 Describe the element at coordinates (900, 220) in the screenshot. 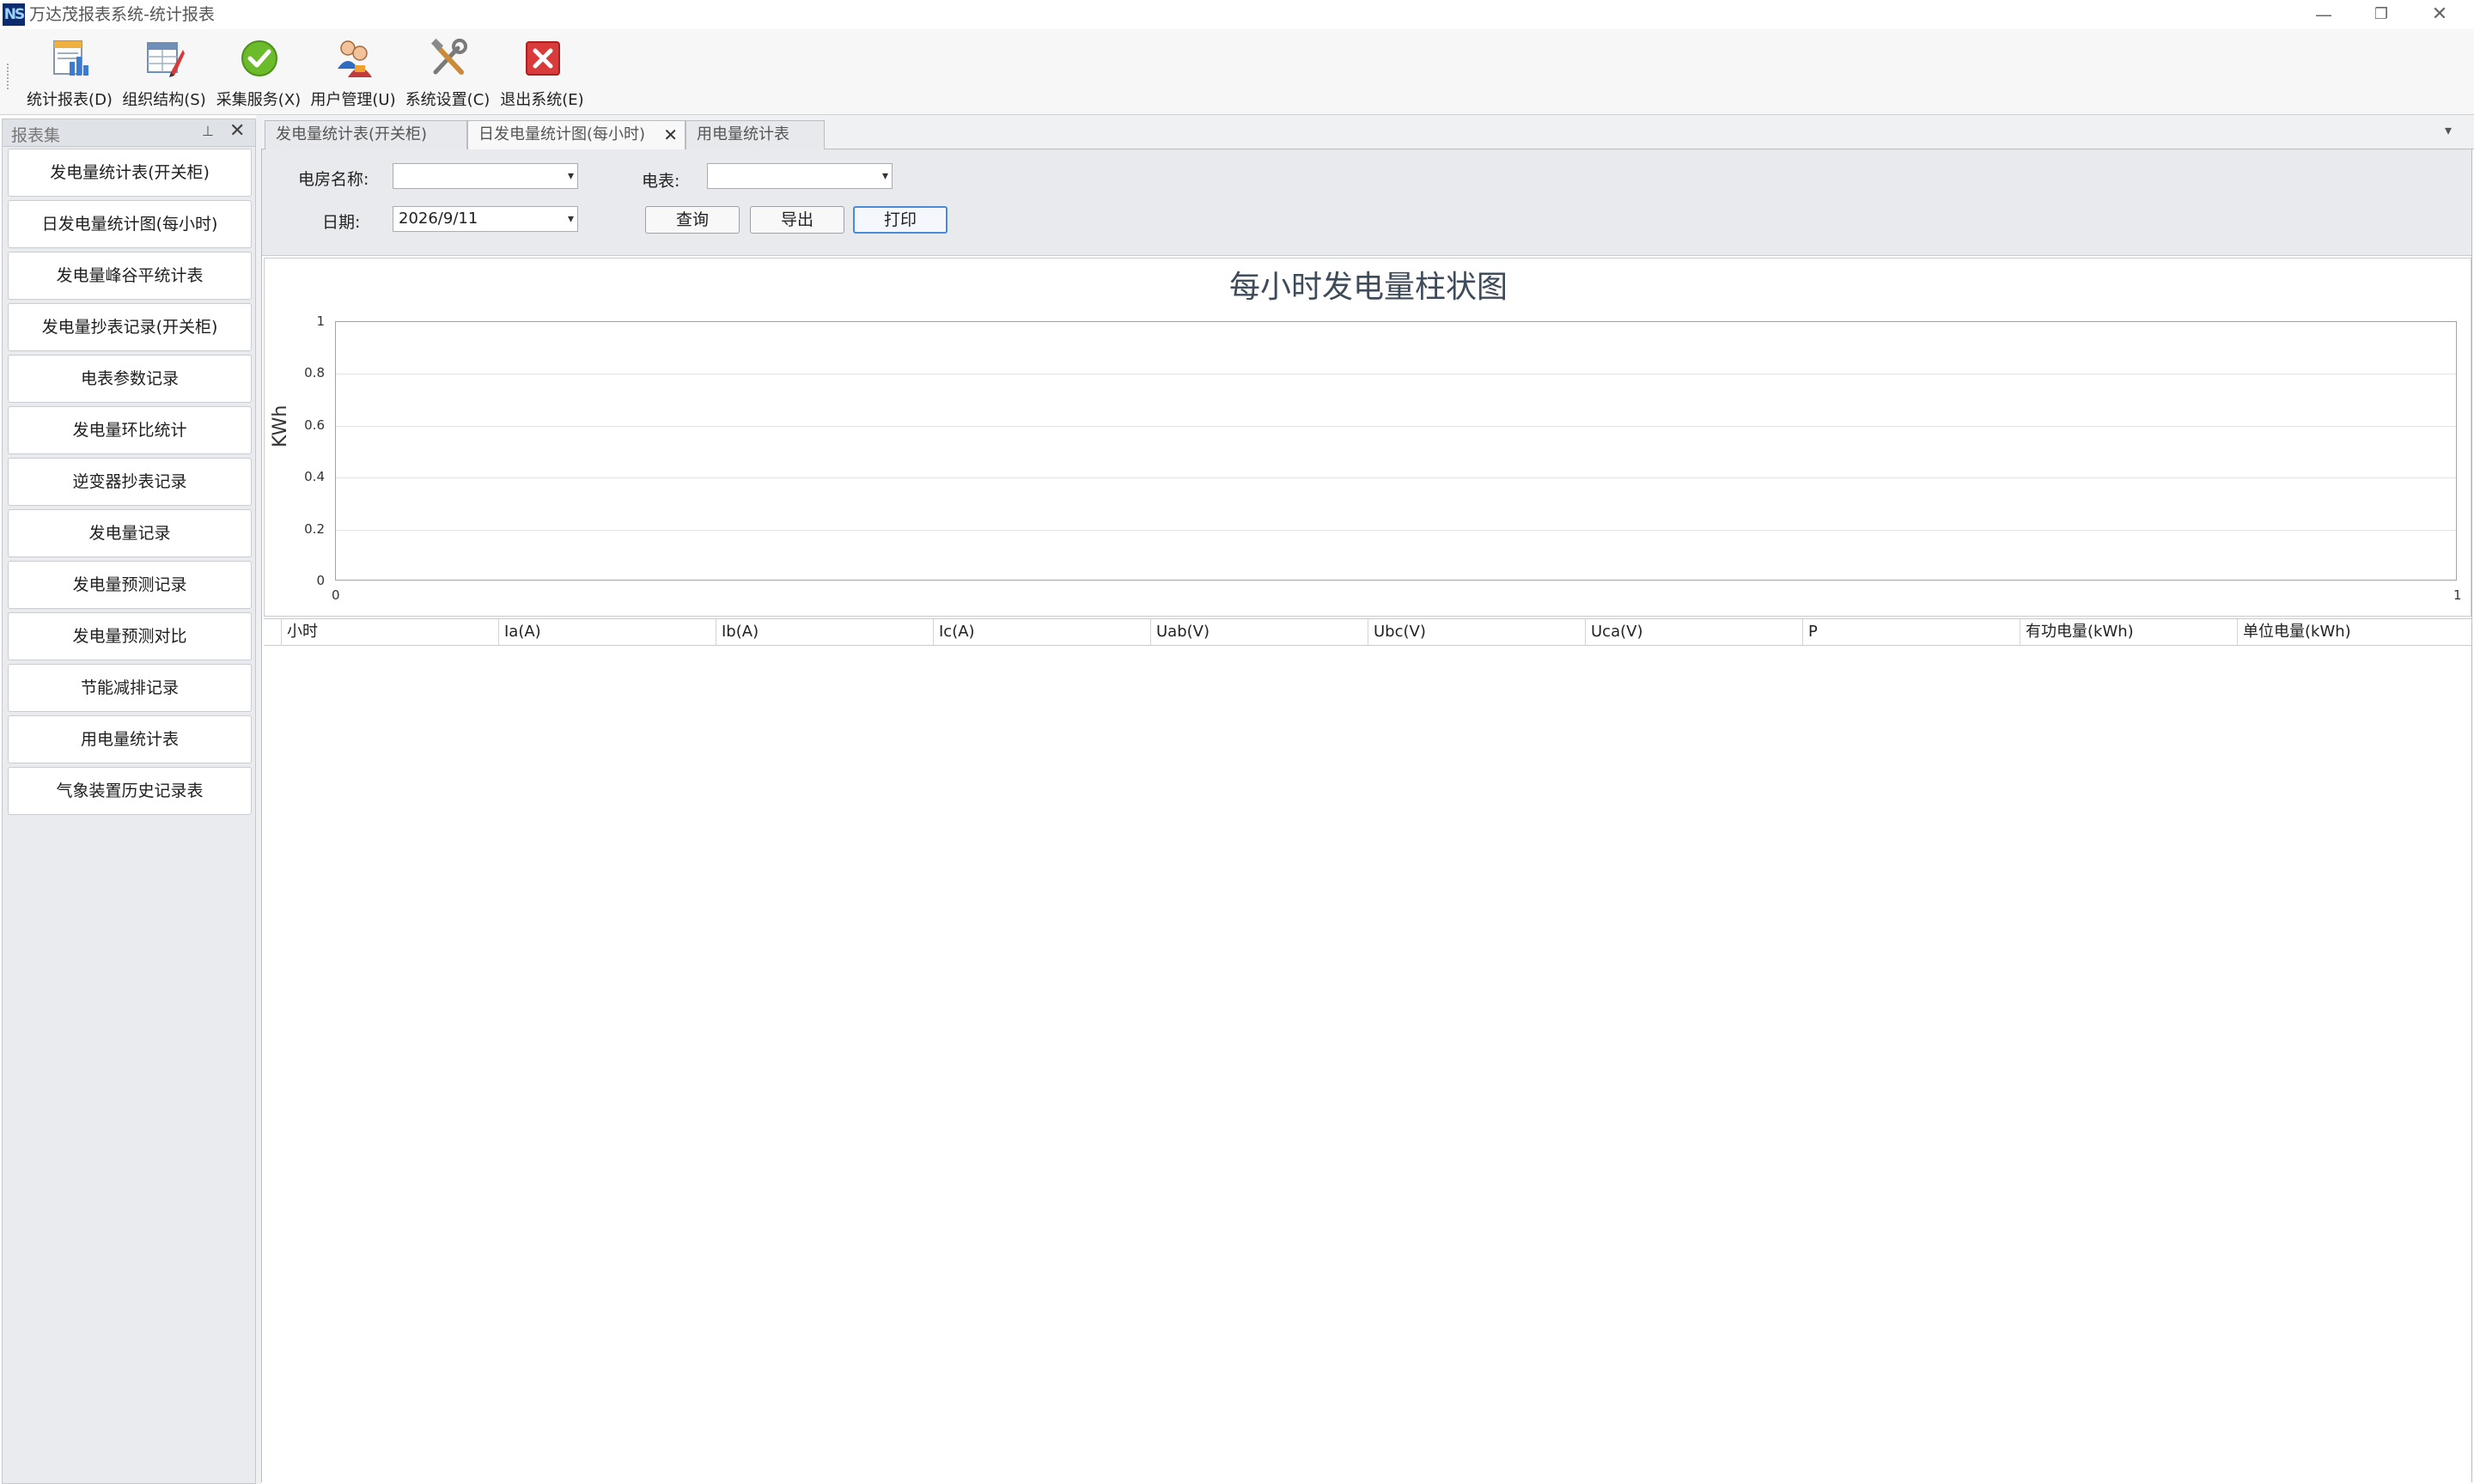

I see `print-button: 打印` at that location.